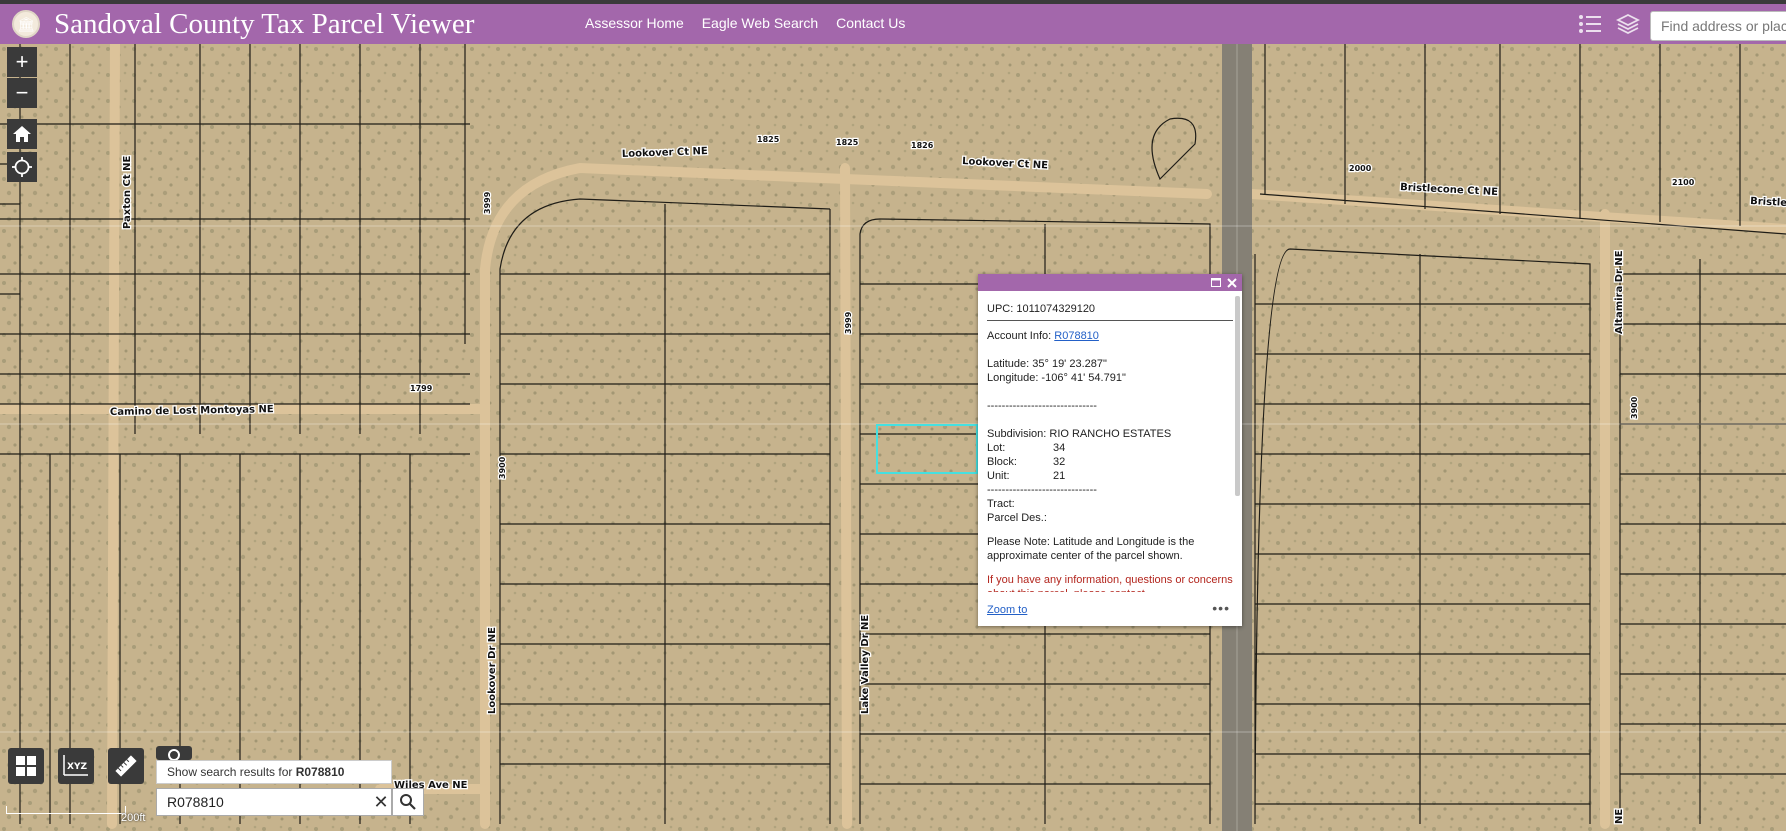 The image size is (1786, 831). What do you see at coordinates (1628, 24) in the screenshot?
I see `layers-icon` at bounding box center [1628, 24].